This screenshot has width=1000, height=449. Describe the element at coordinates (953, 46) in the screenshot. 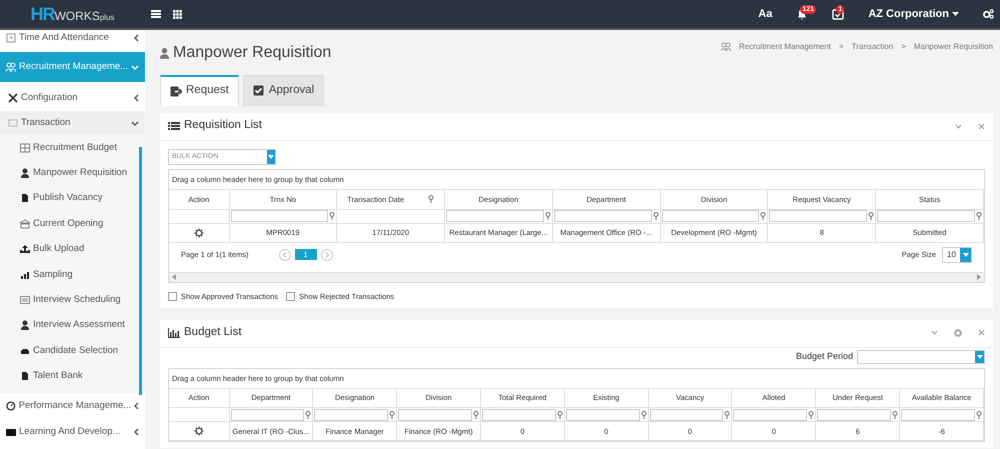

I see `breadcrumb-link: Manpower Requisition` at that location.